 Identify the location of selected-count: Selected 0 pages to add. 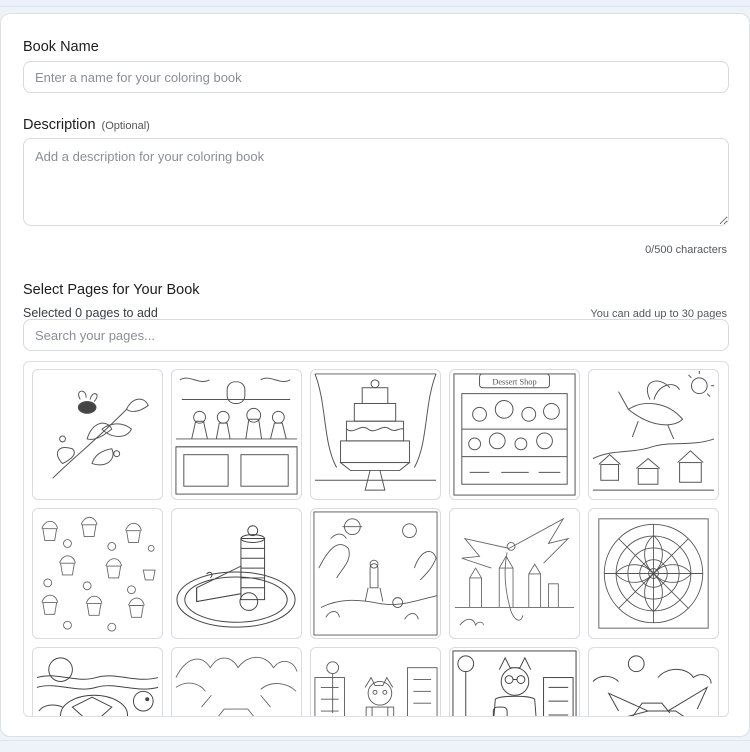
(90, 313).